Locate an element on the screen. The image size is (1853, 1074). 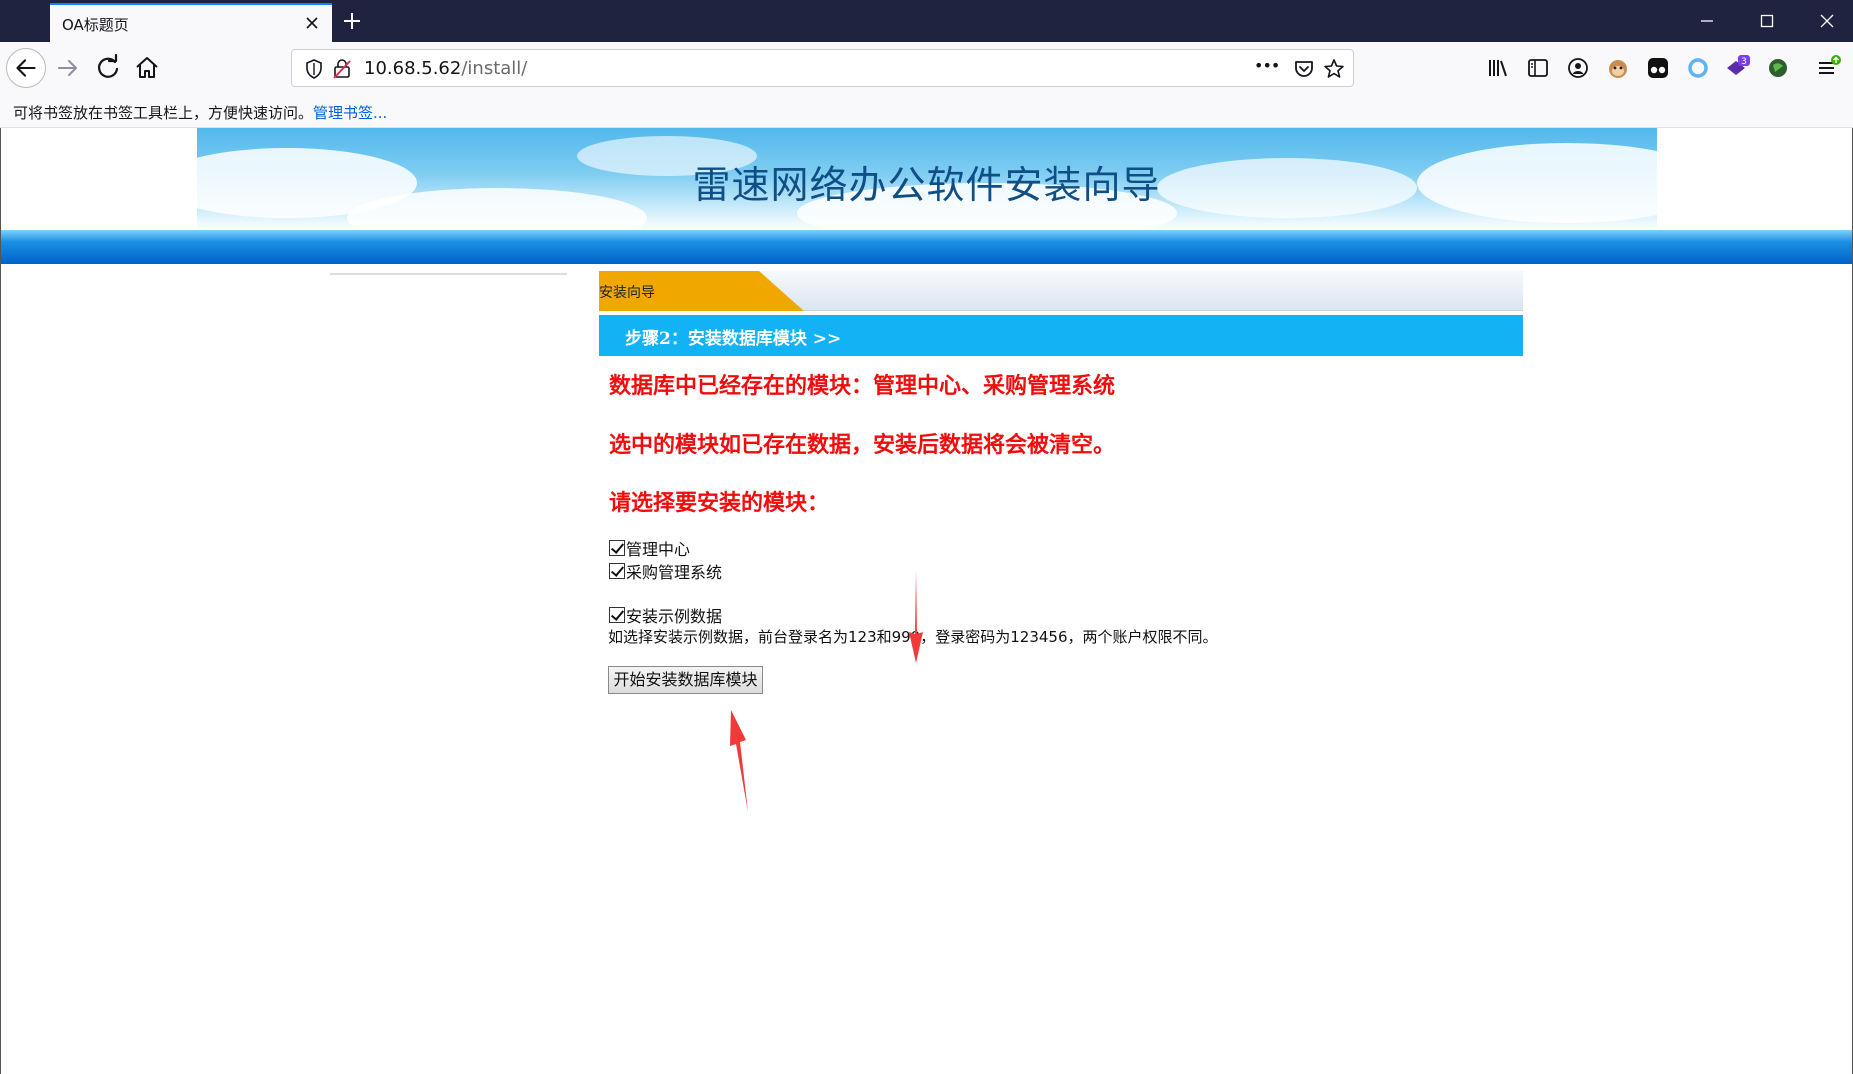
wizard-header: 安装向导 is located at coordinates (1061, 291).